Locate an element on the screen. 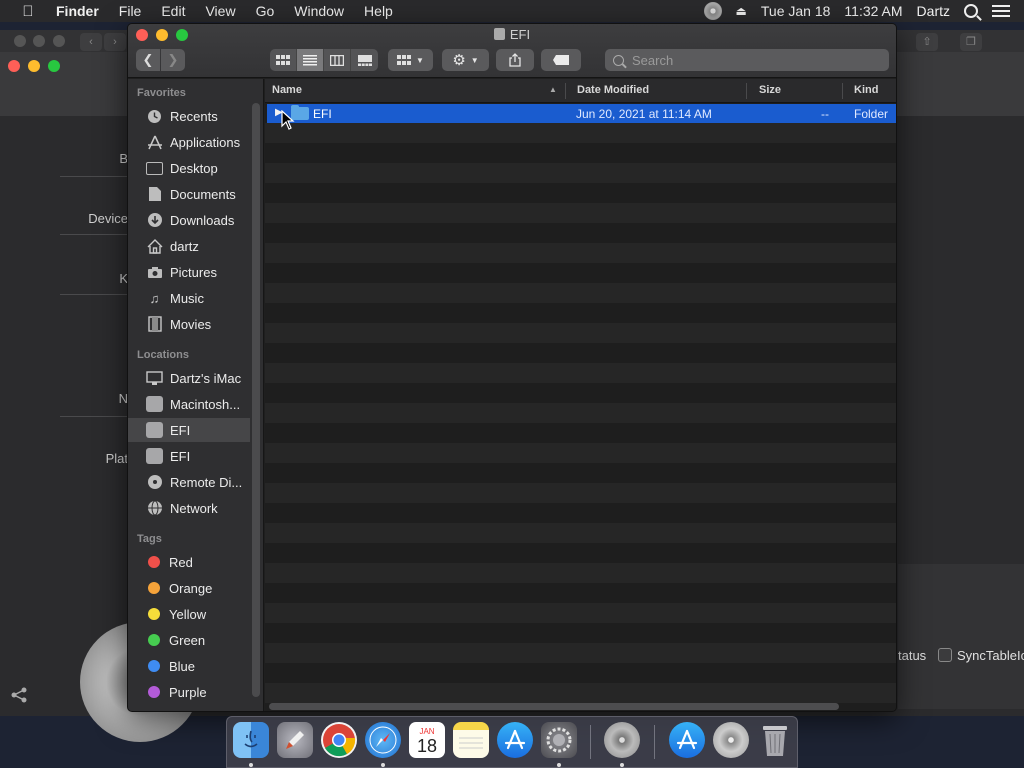 The image size is (1024, 768). film-icon is located at coordinates (154, 324).